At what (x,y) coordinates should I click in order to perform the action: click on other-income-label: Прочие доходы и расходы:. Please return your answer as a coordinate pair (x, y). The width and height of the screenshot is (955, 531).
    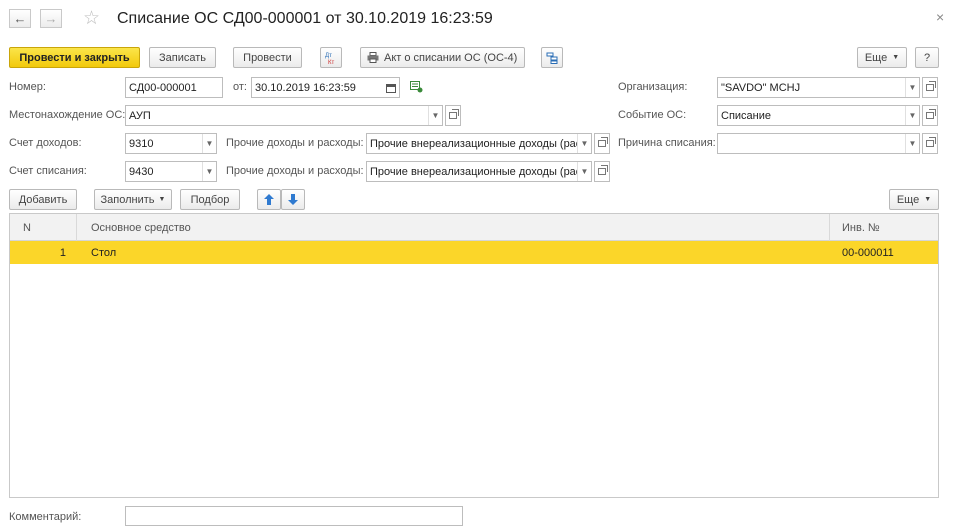
    Looking at the image, I should click on (295, 143).